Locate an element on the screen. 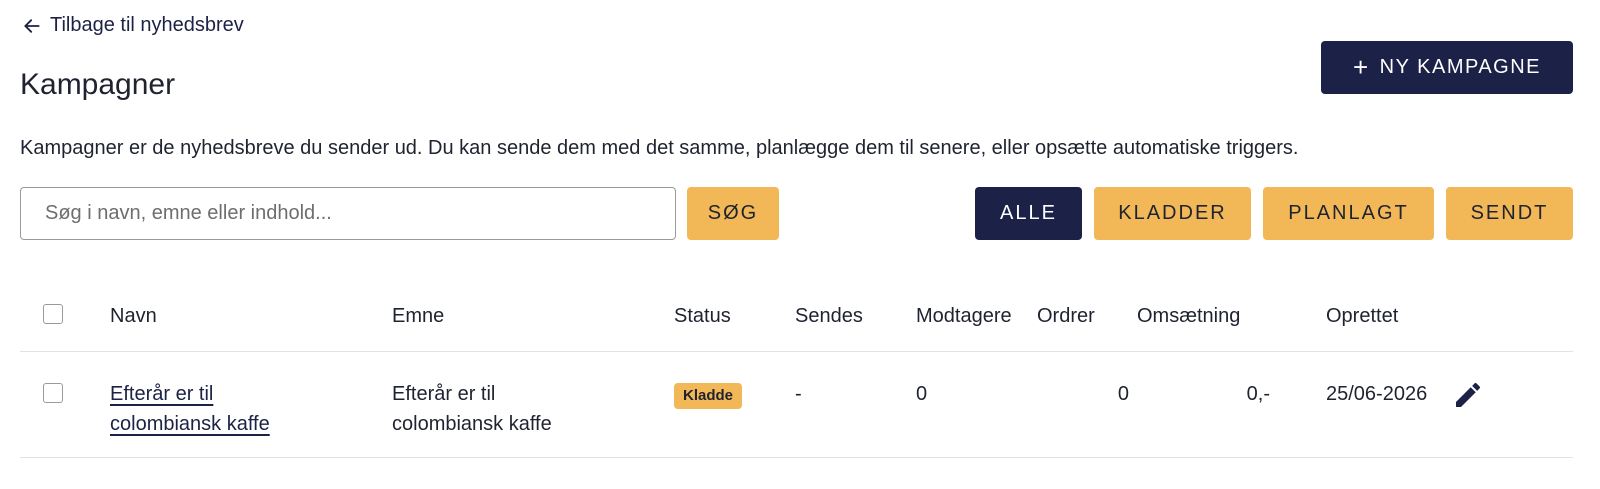  row-subject-cell: Efterår er til colombiansk kaffe is located at coordinates (533, 404).